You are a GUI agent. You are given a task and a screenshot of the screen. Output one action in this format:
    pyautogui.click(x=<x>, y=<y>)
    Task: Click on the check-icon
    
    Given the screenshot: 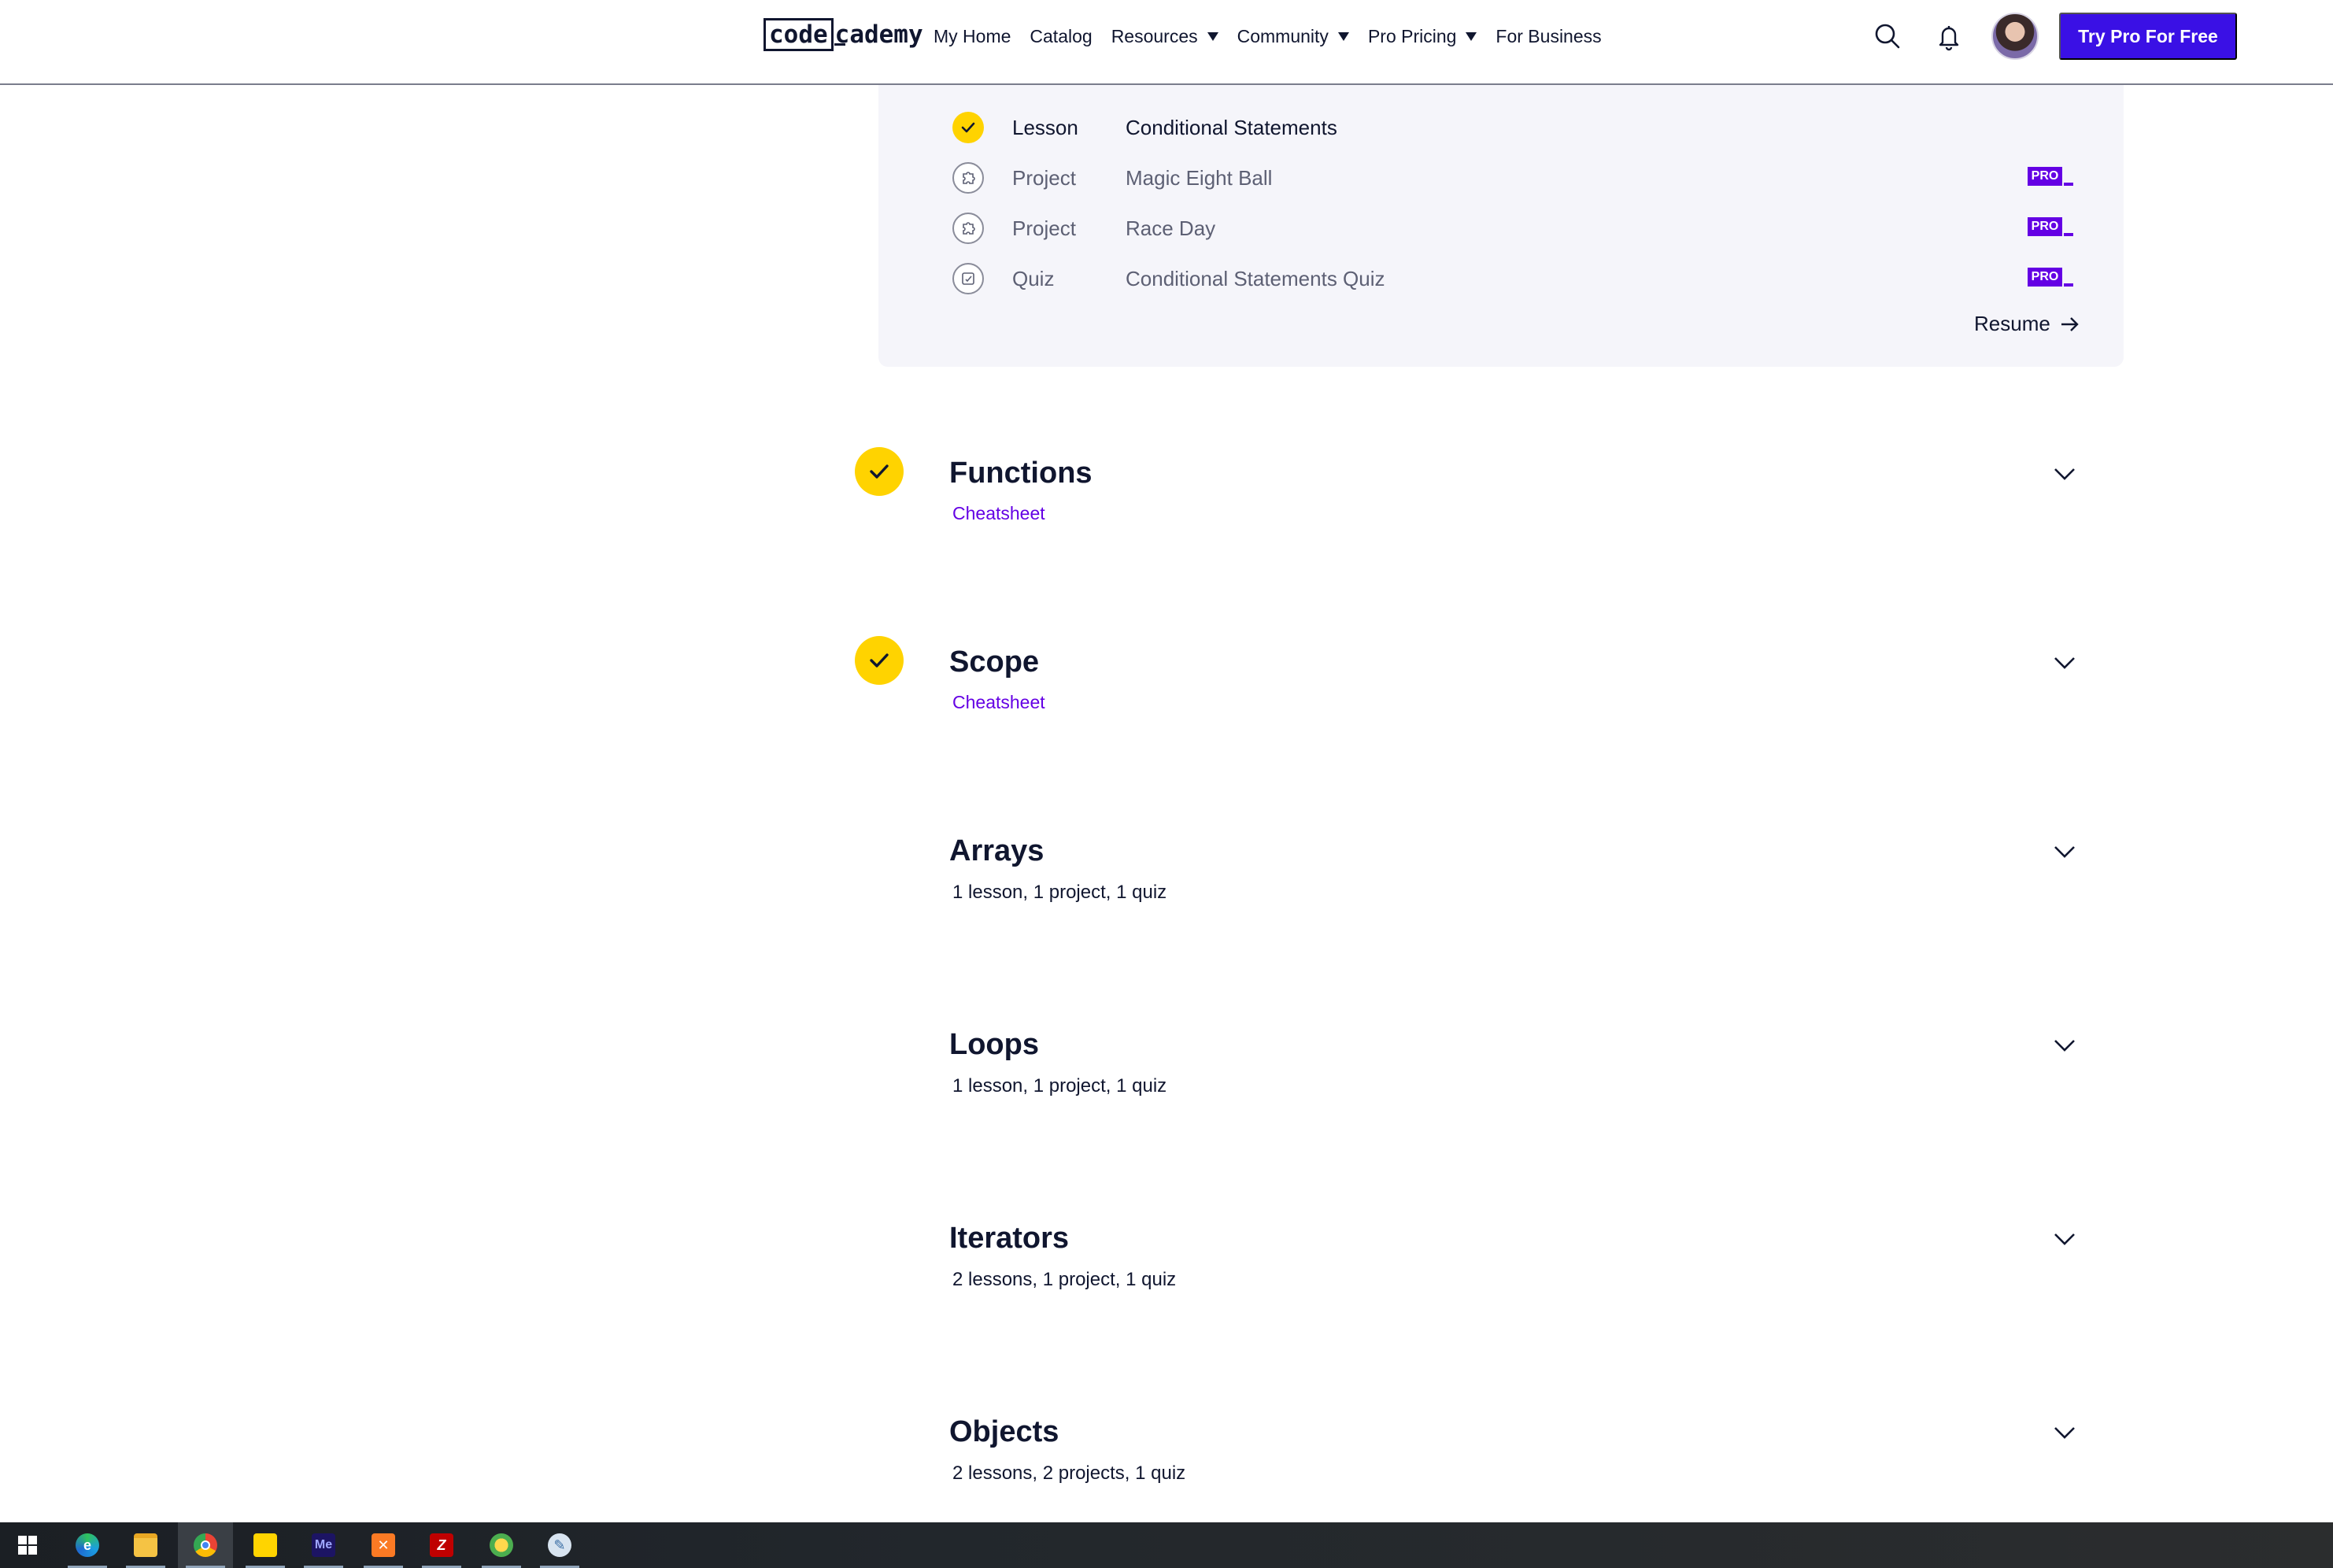 What is the action you would take?
    pyautogui.click(x=968, y=127)
    